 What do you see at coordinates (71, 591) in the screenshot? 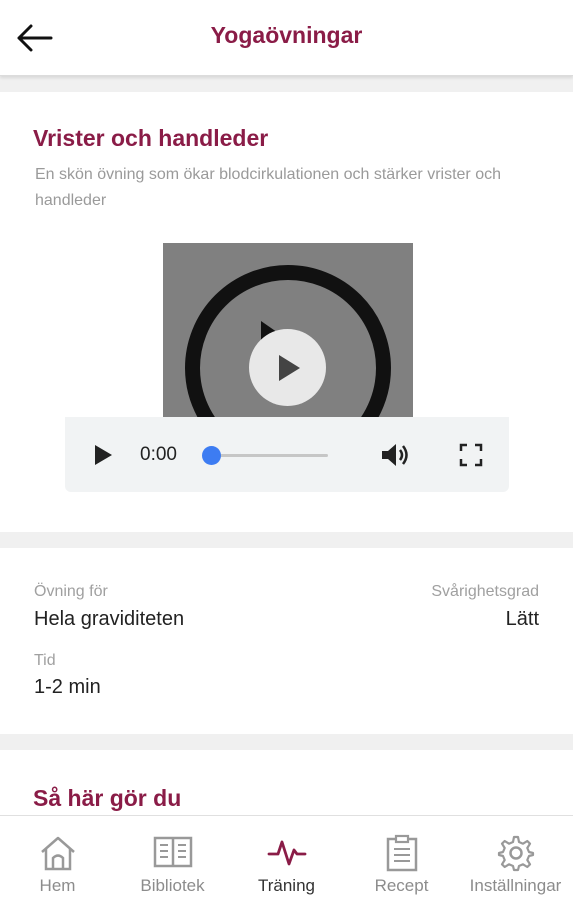
I see `exercise-for-label: Övning för` at bounding box center [71, 591].